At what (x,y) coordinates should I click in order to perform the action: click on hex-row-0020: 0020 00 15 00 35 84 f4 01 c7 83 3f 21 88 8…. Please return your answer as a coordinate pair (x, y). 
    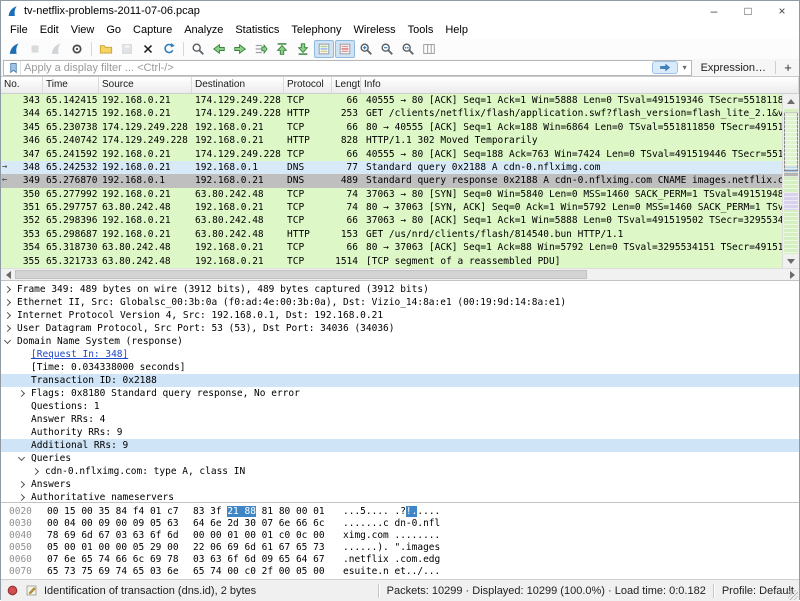
    Looking at the image, I should click on (400, 512).